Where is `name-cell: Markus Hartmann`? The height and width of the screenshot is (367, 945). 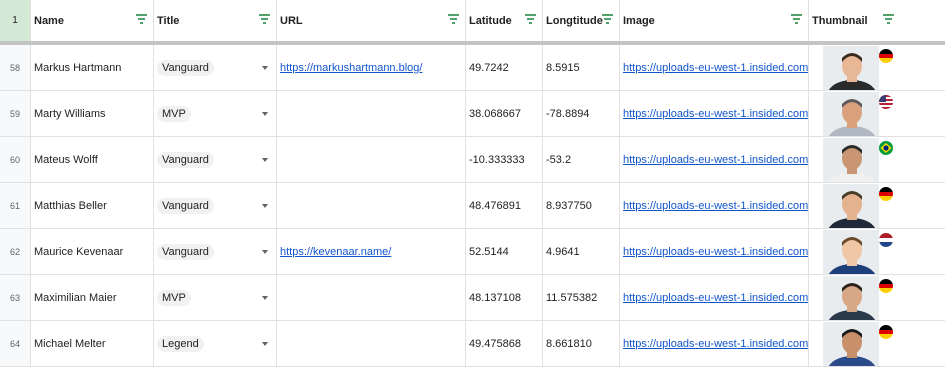
name-cell: Markus Hartmann is located at coordinates (92, 67).